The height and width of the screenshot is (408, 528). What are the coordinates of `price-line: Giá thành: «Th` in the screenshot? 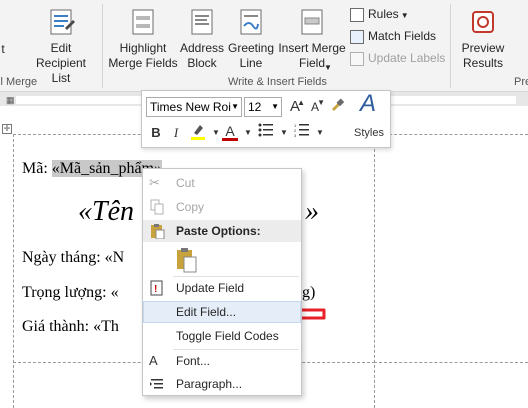 It's located at (70, 326).